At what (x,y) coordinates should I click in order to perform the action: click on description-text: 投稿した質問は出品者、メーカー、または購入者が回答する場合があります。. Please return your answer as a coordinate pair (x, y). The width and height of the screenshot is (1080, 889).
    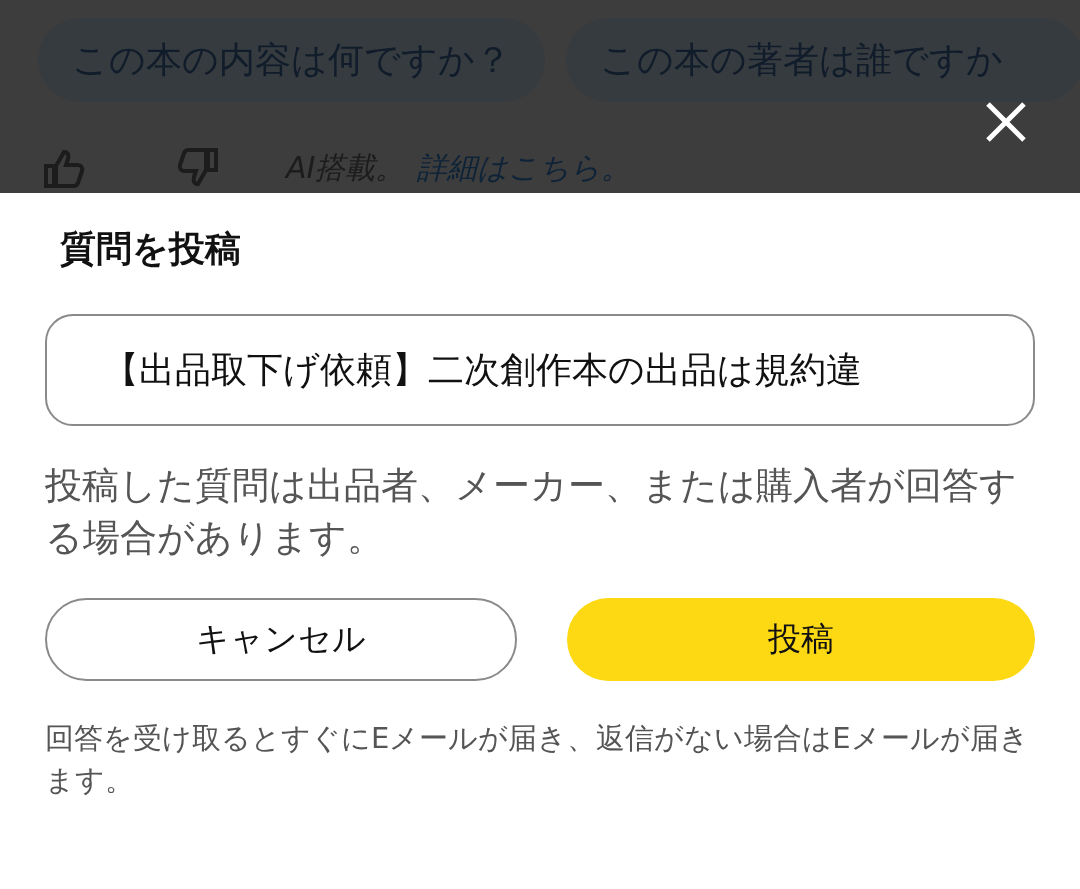
    Looking at the image, I should click on (531, 512).